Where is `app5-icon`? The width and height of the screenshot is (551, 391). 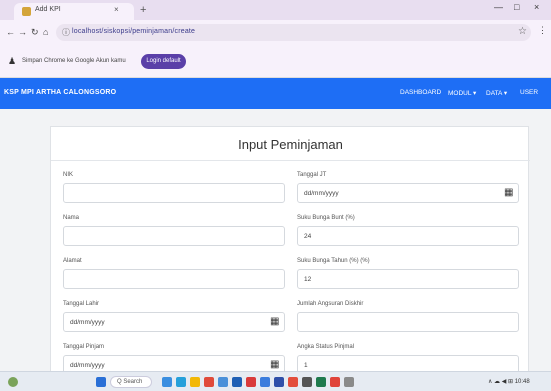 app5-icon is located at coordinates (307, 382).